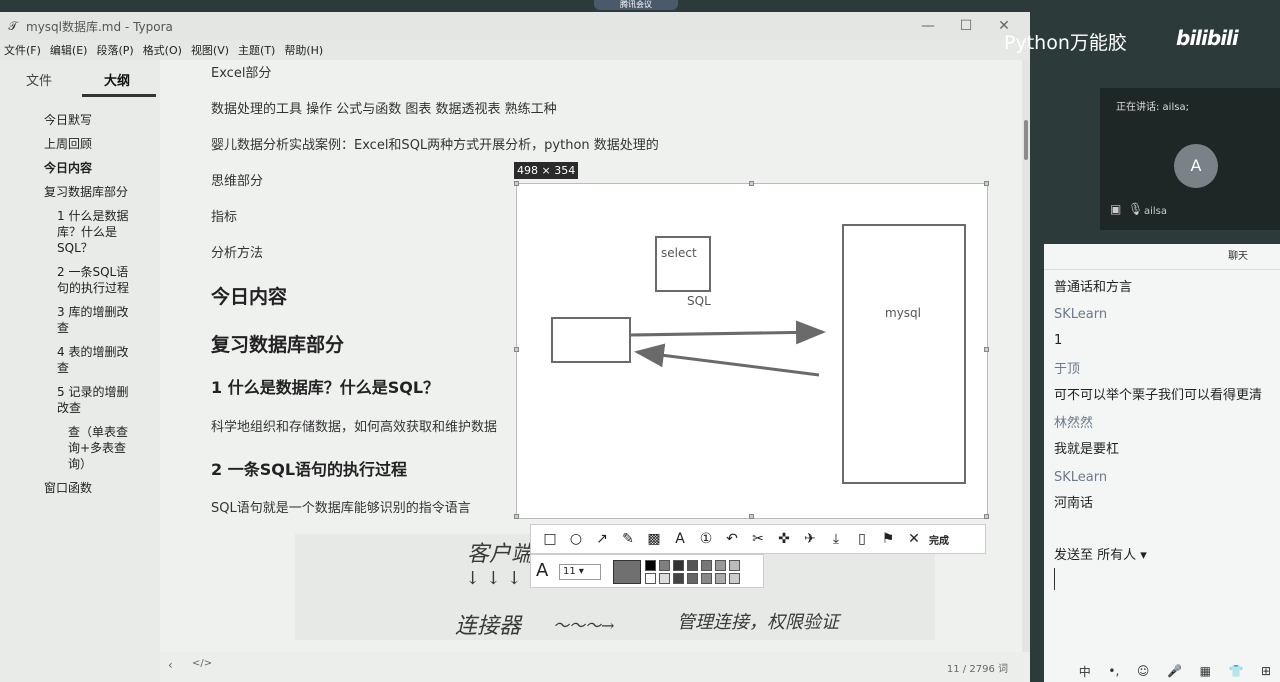 The width and height of the screenshot is (1280, 682). I want to click on paragraph: SQL语句就是一个数据库能够识别的指令语言, so click(341, 508).